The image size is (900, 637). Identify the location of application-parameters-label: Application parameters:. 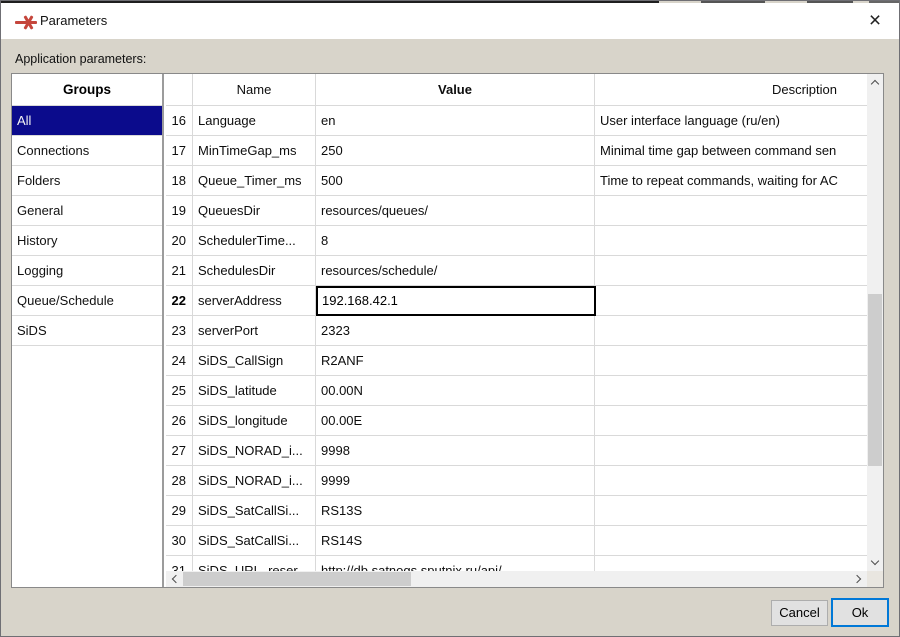
(81, 59).